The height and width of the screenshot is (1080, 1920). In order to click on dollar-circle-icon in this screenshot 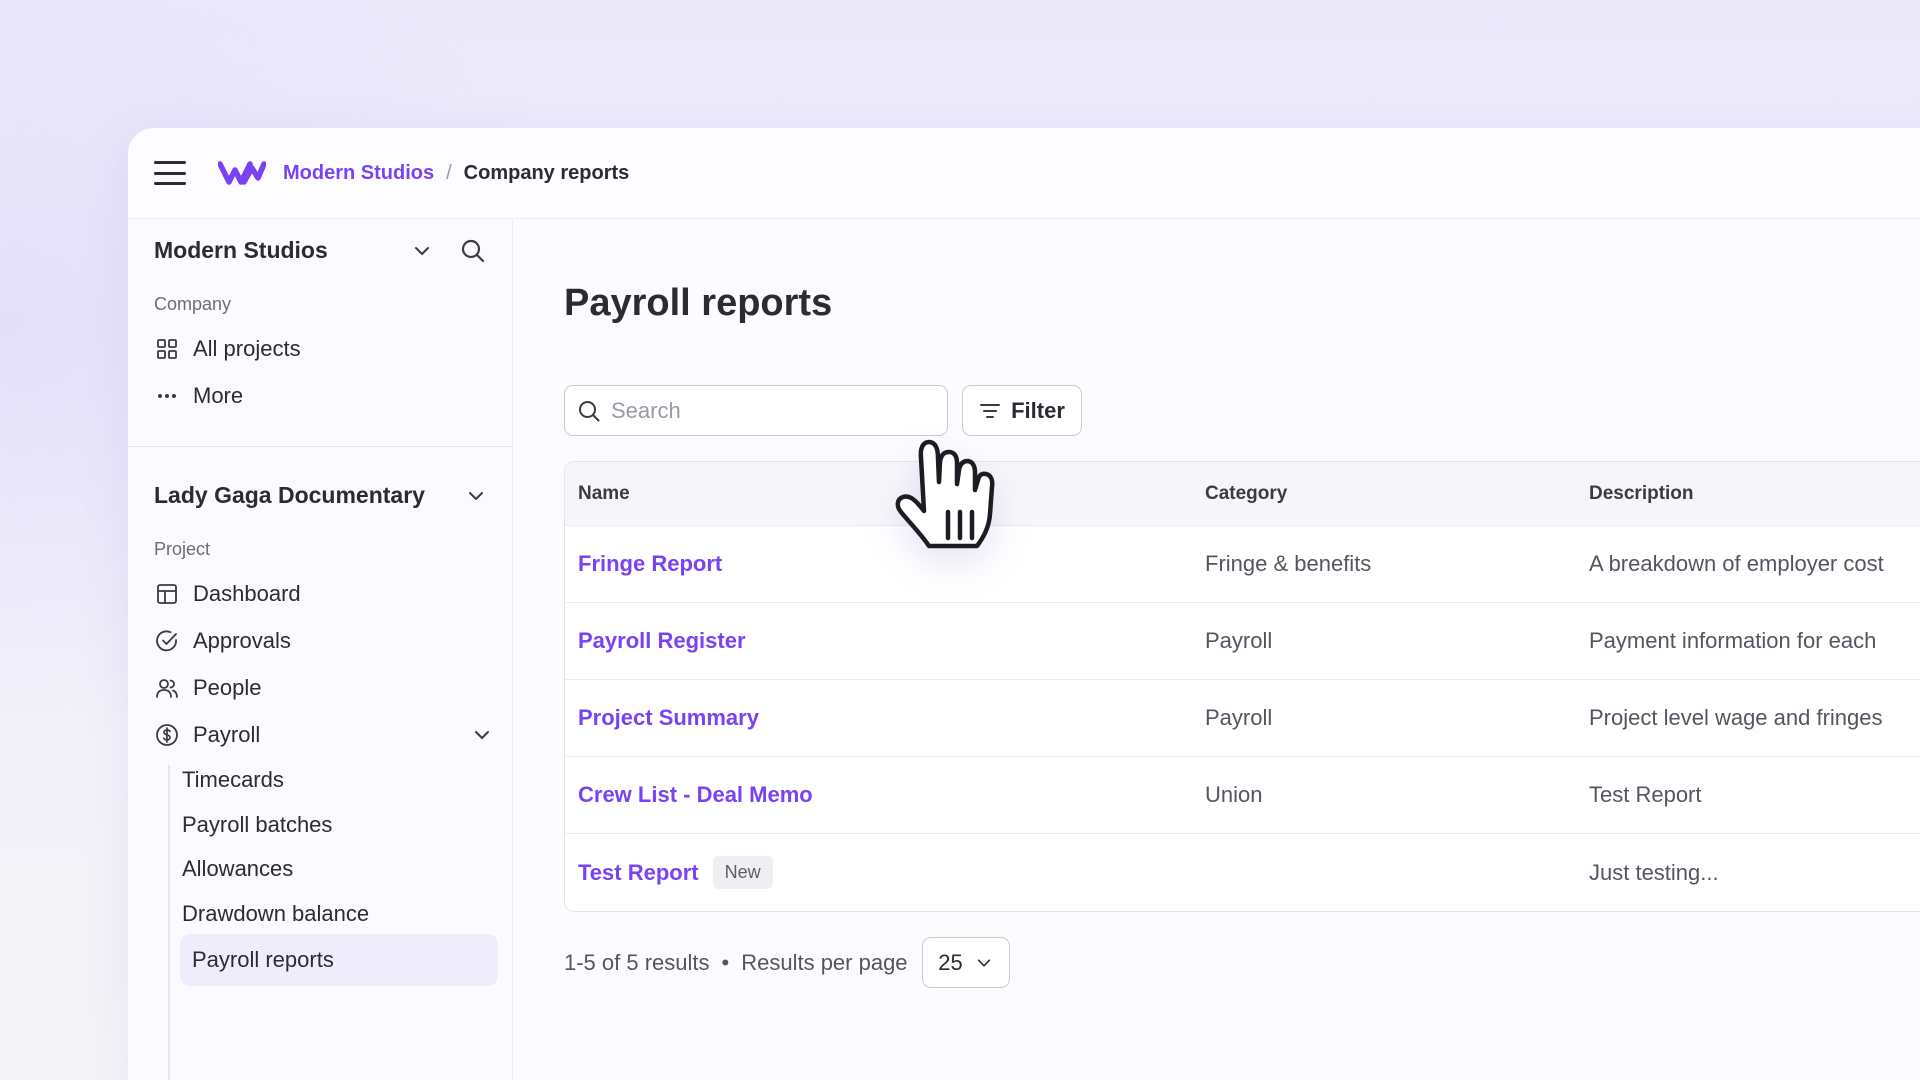, I will do `click(167, 735)`.